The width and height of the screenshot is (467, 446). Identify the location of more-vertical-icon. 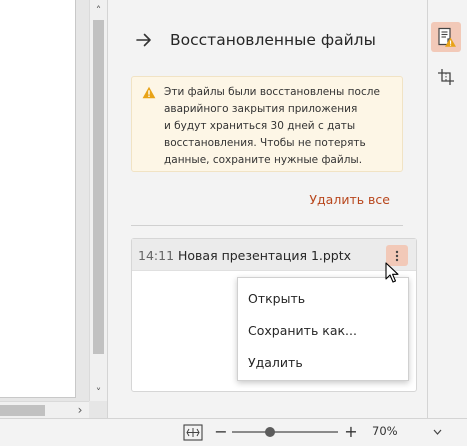
(397, 255).